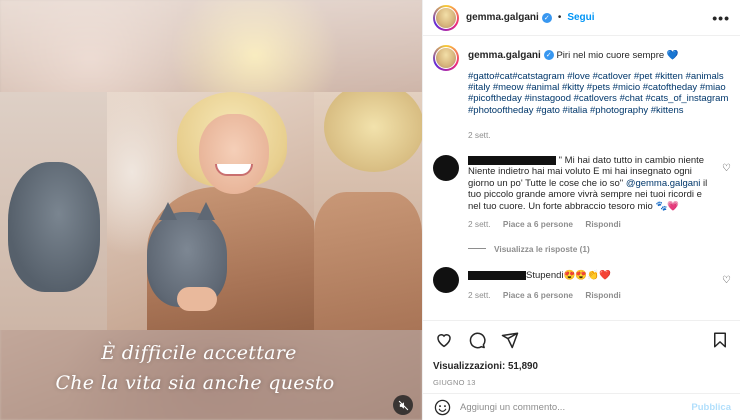 The image size is (740, 420). Describe the element at coordinates (581, 353) in the screenshot. I see `post-actions: Visualizzazioni: 51,890 GIUGNO 13` at that location.